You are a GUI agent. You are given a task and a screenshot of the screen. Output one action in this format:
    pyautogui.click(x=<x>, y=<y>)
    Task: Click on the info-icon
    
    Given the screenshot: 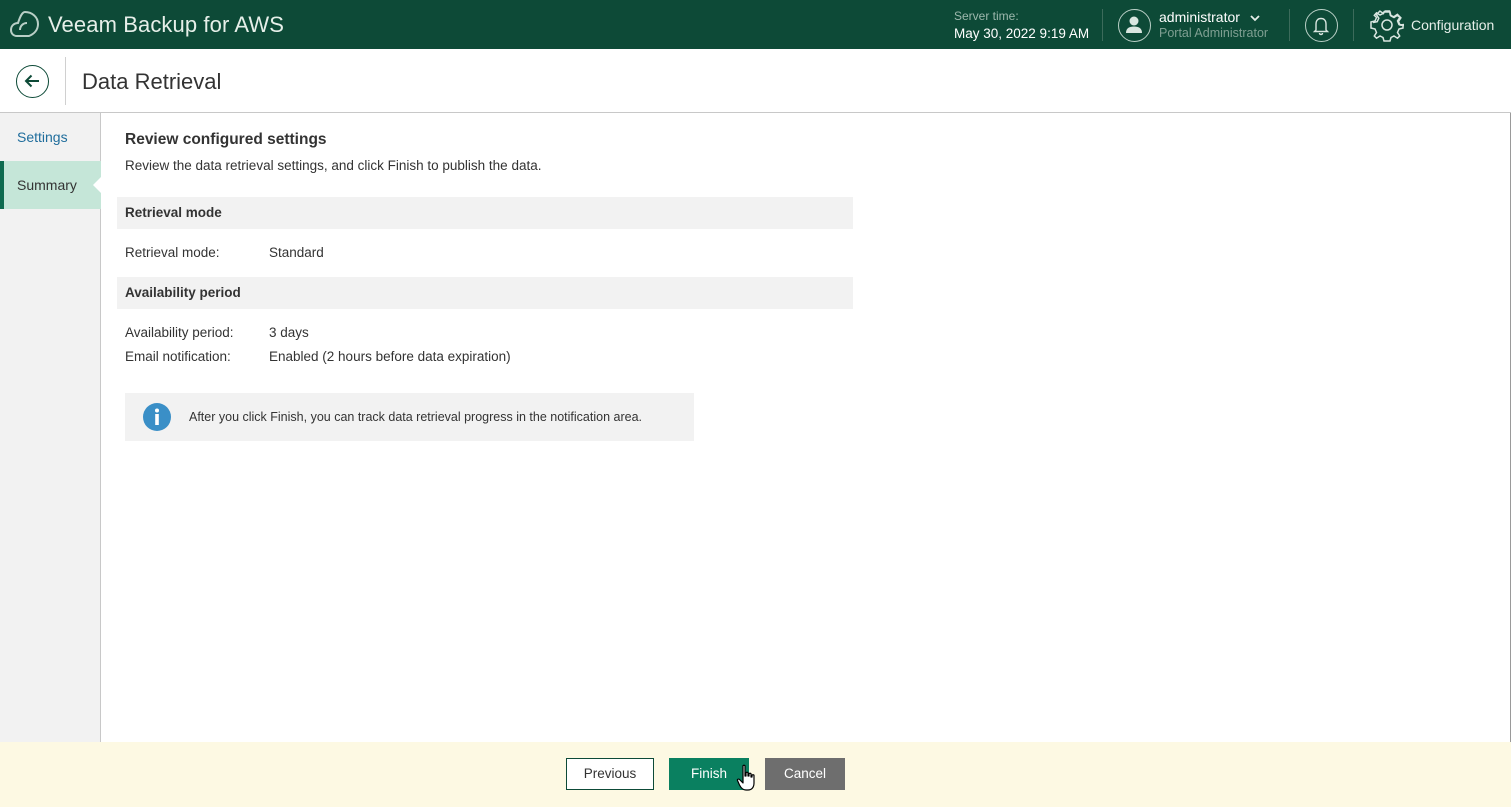 What is the action you would take?
    pyautogui.click(x=157, y=417)
    